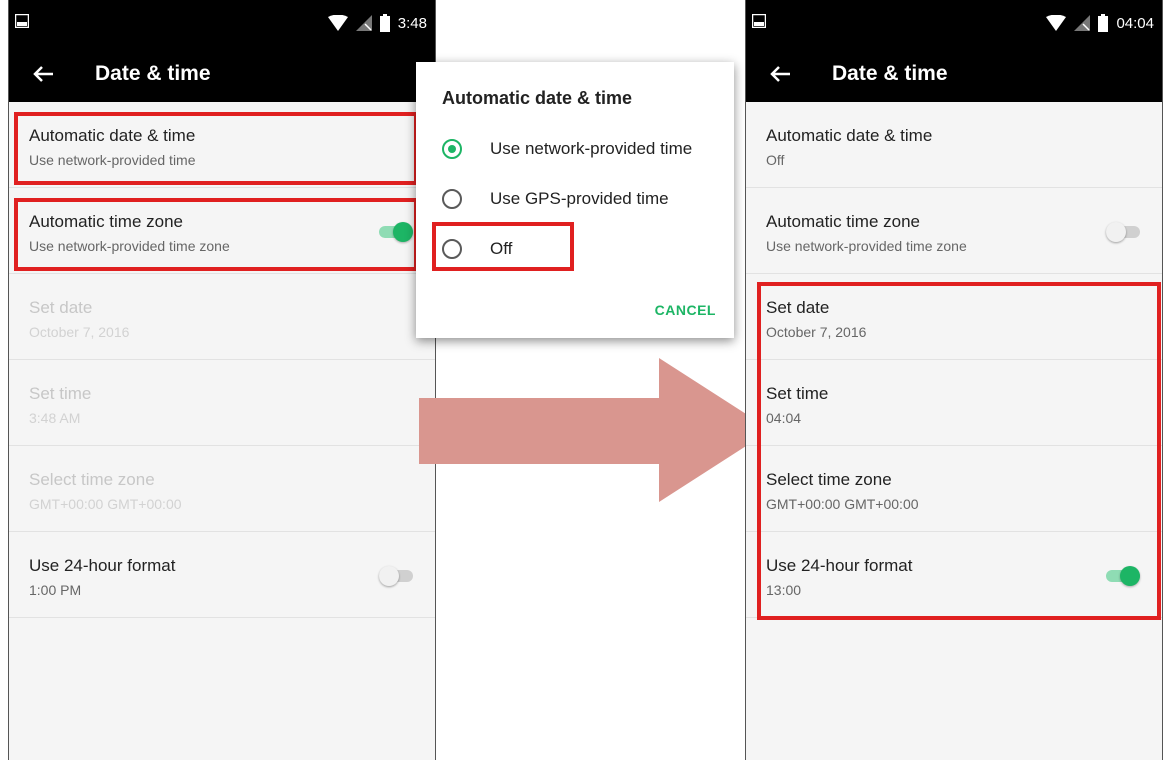 The height and width of the screenshot is (760, 1168). I want to click on status-clock: 3:48, so click(412, 23).